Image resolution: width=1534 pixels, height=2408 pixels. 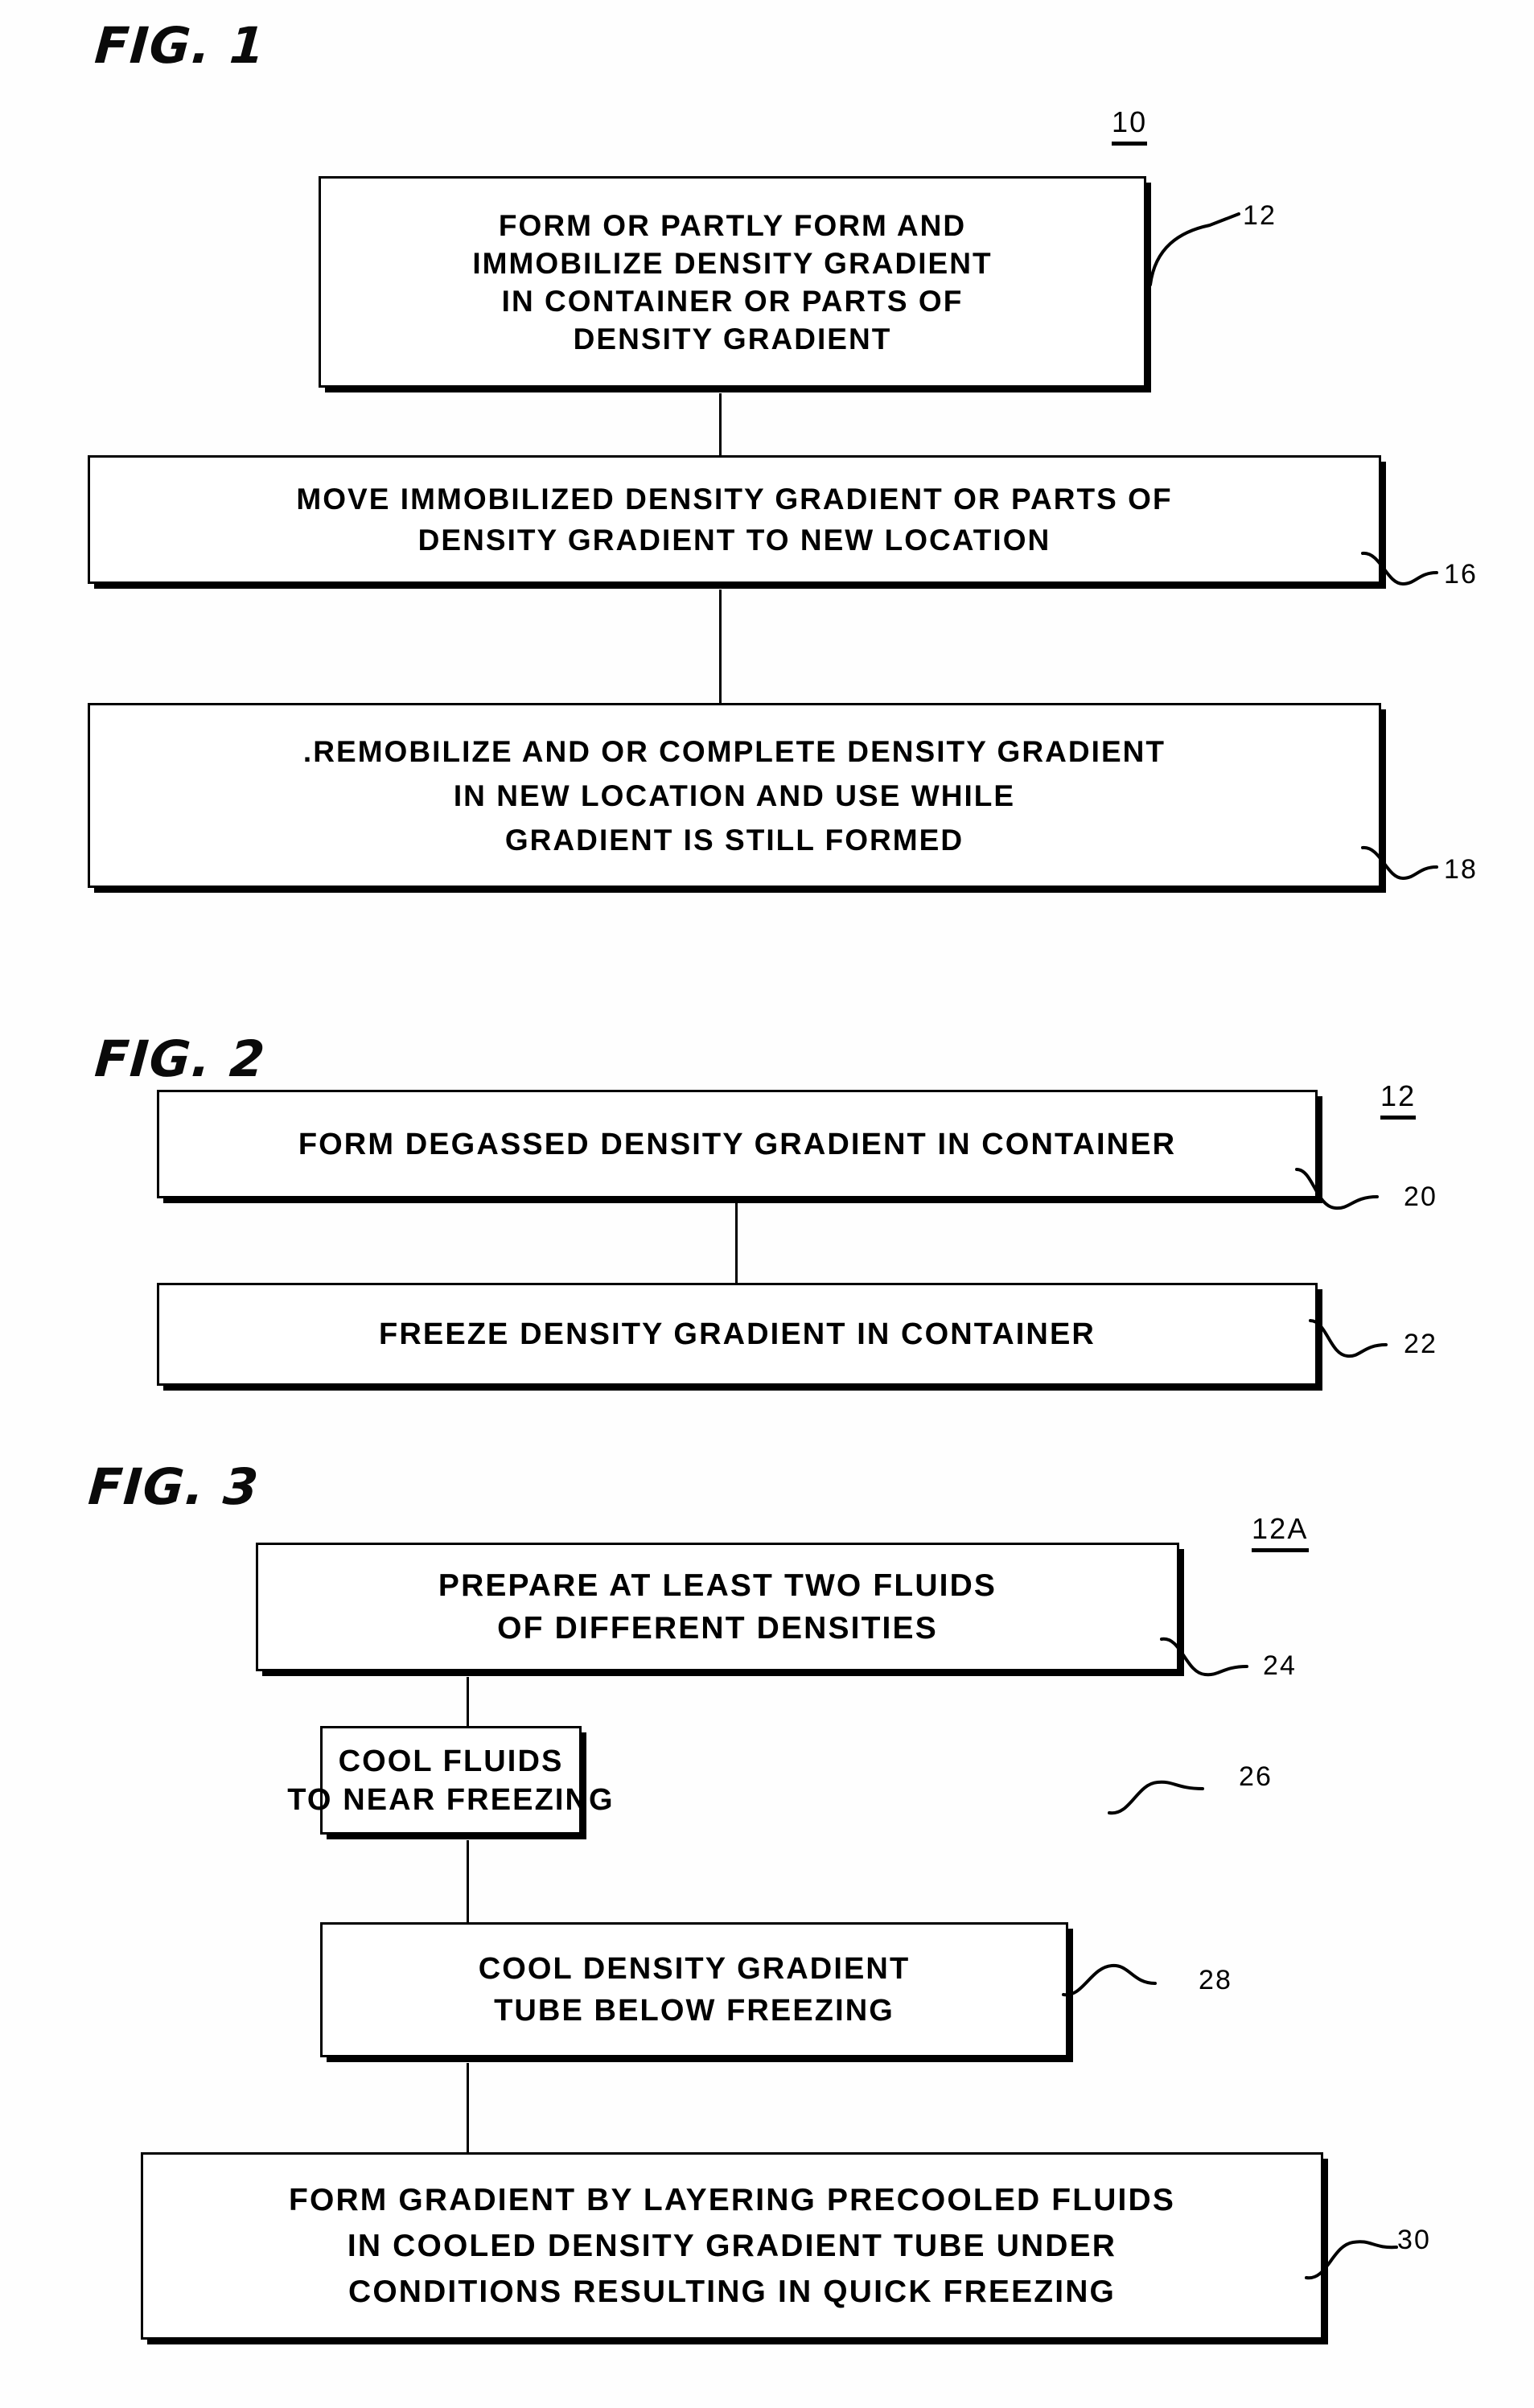 What do you see at coordinates (1398, 1099) in the screenshot?
I see `assembly-reference-12: 12` at bounding box center [1398, 1099].